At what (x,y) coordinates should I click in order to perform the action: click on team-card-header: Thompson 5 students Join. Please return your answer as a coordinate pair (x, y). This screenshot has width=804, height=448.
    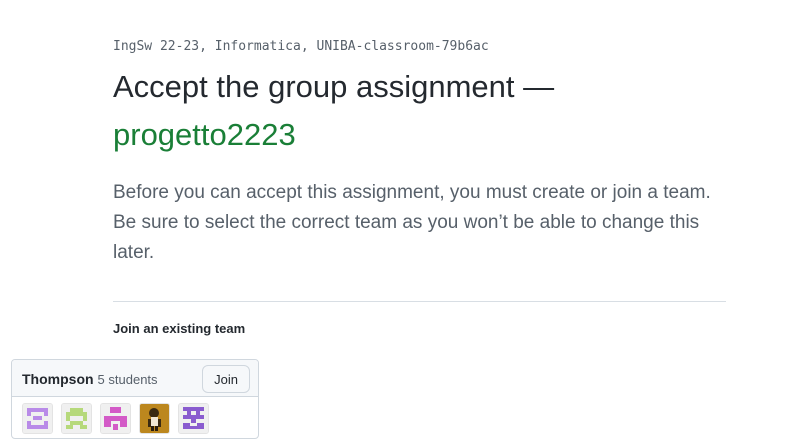
    Looking at the image, I should click on (135, 378).